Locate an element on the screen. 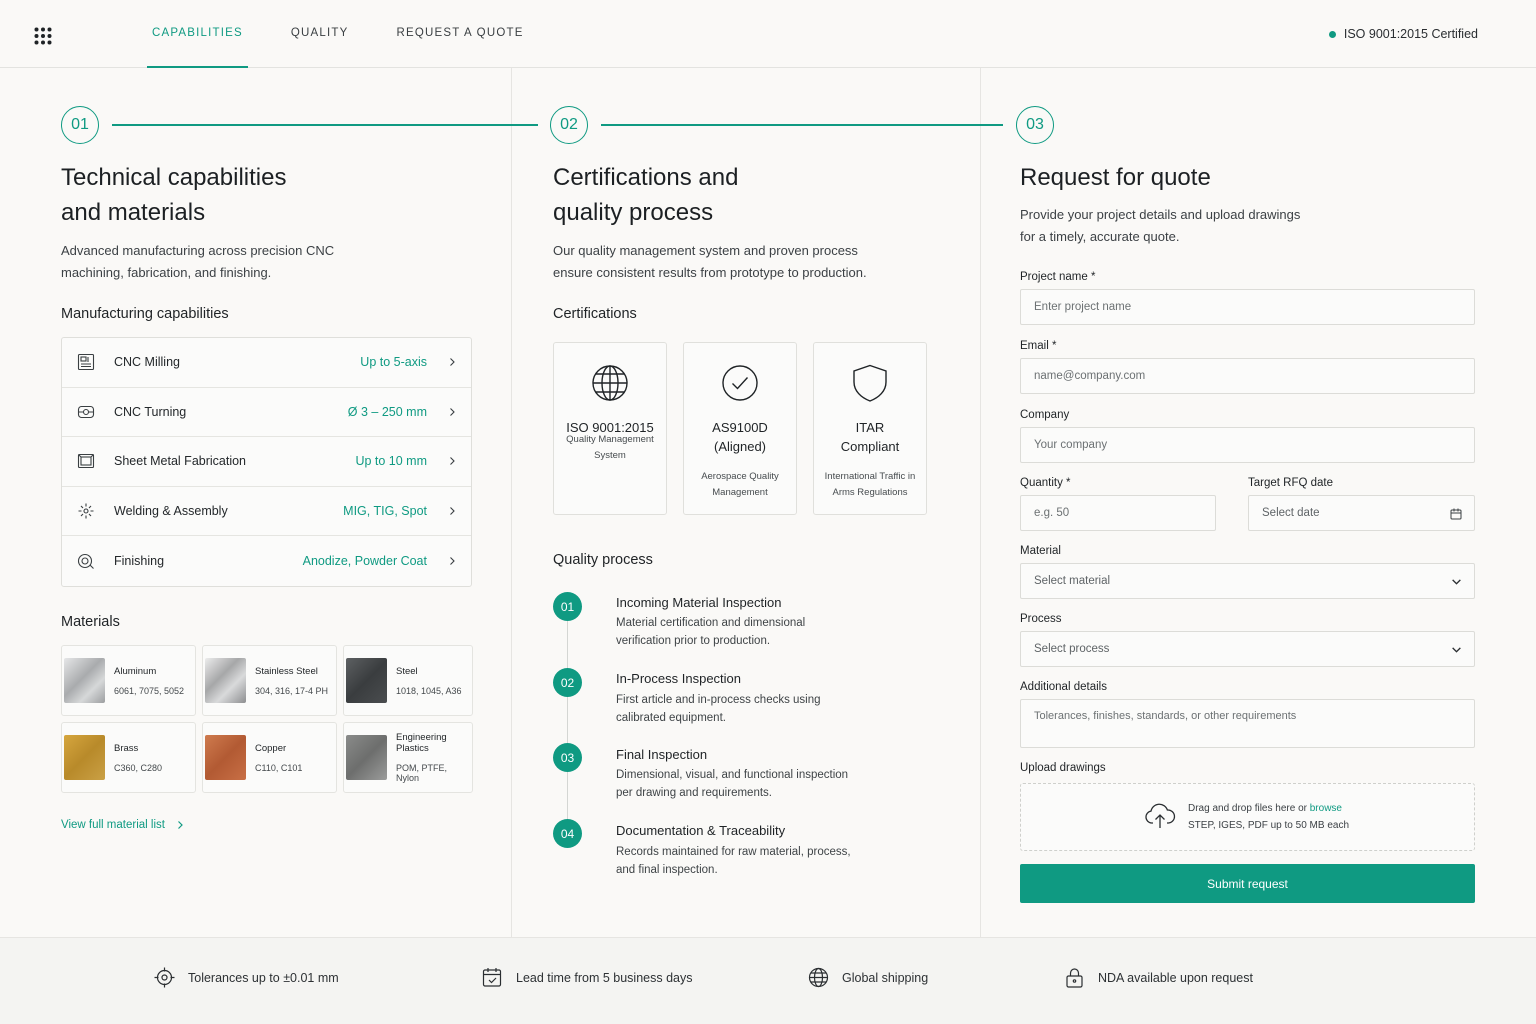 The image size is (1536, 1024). browse-link: browse is located at coordinates (1326, 808).